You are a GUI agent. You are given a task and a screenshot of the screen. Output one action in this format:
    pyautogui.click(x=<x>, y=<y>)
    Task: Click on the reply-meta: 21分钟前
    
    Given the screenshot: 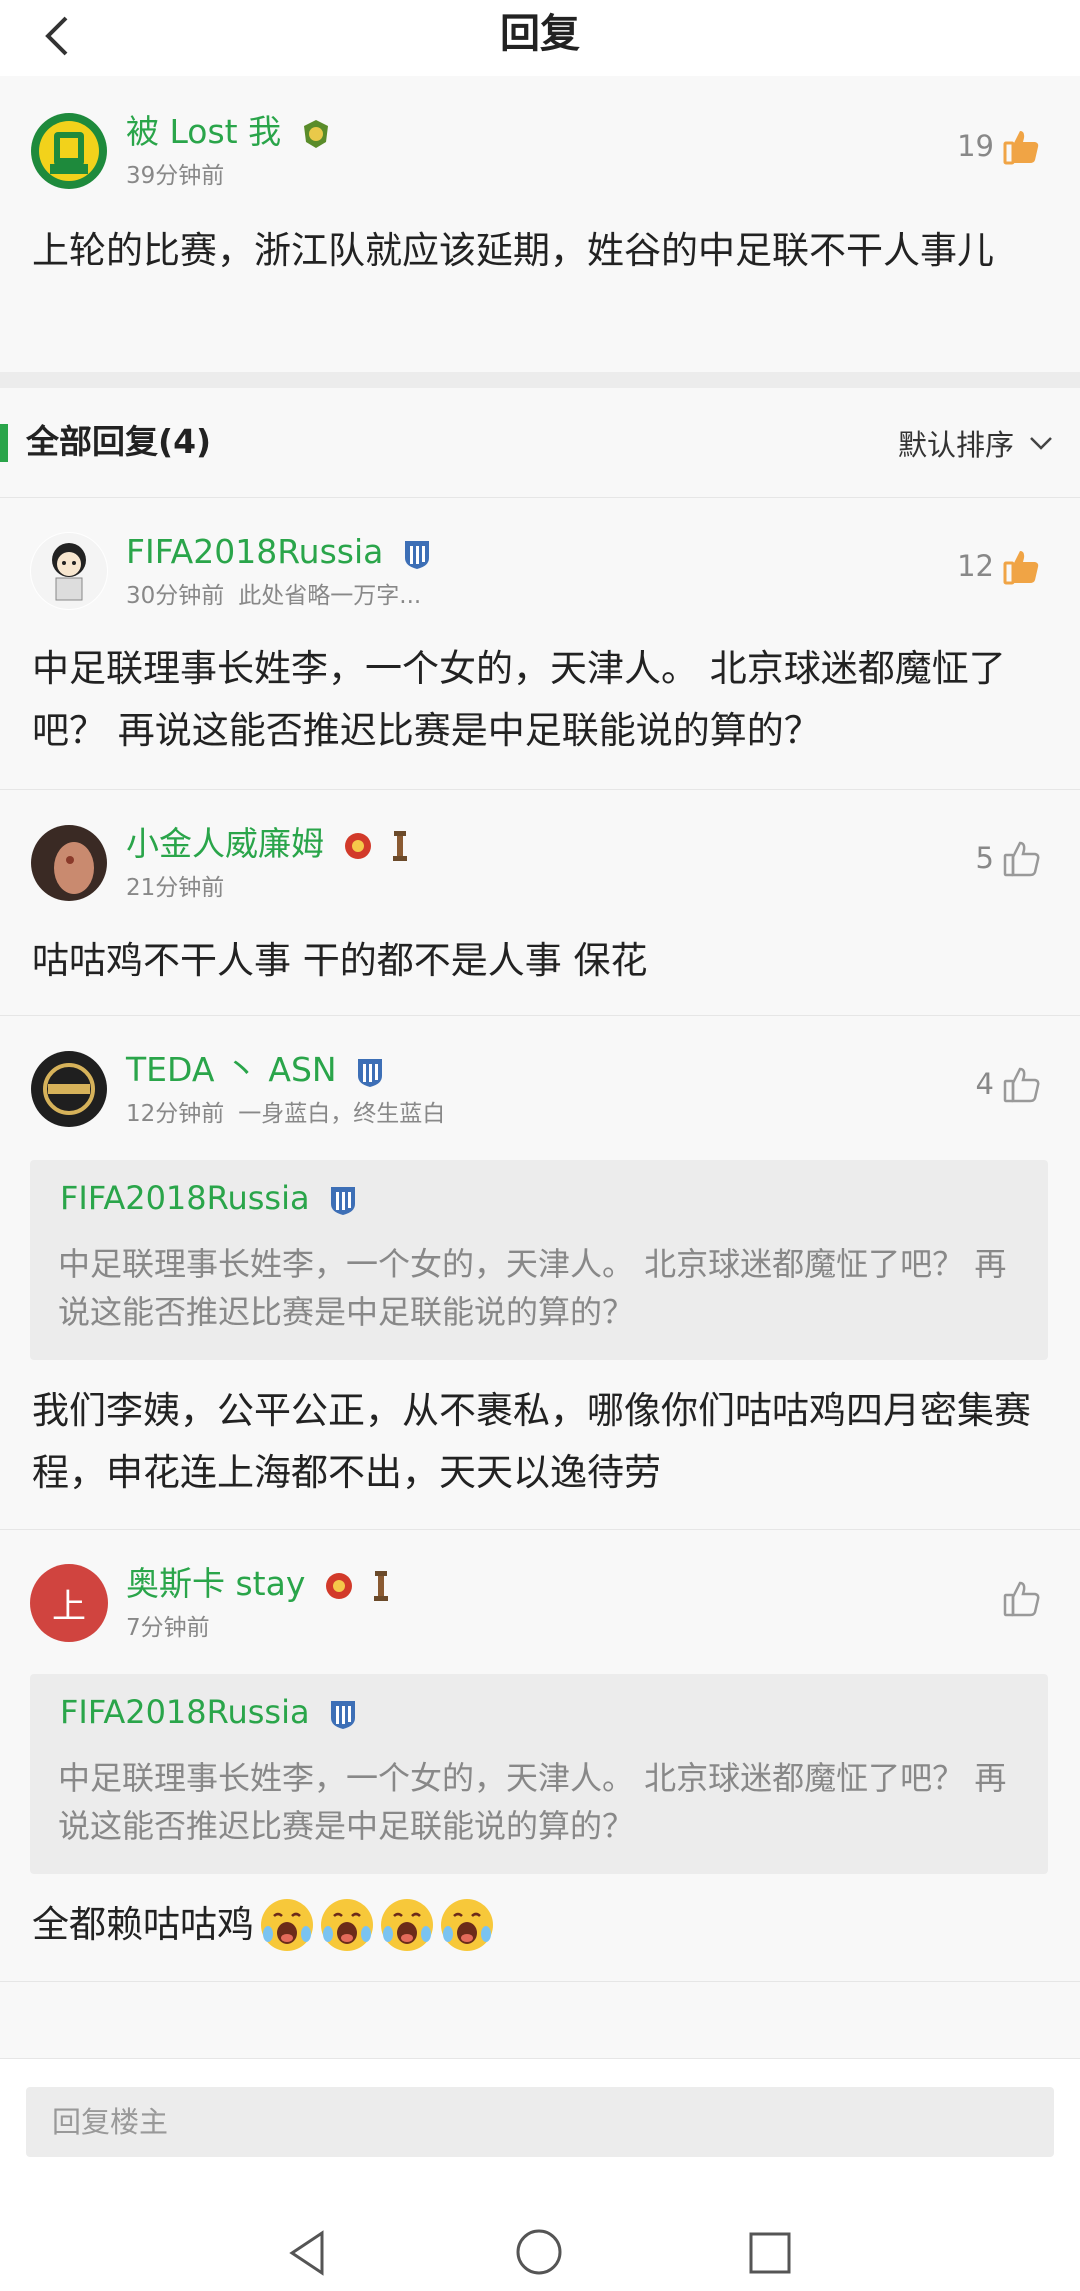 What is the action you would take?
    pyautogui.click(x=175, y=888)
    